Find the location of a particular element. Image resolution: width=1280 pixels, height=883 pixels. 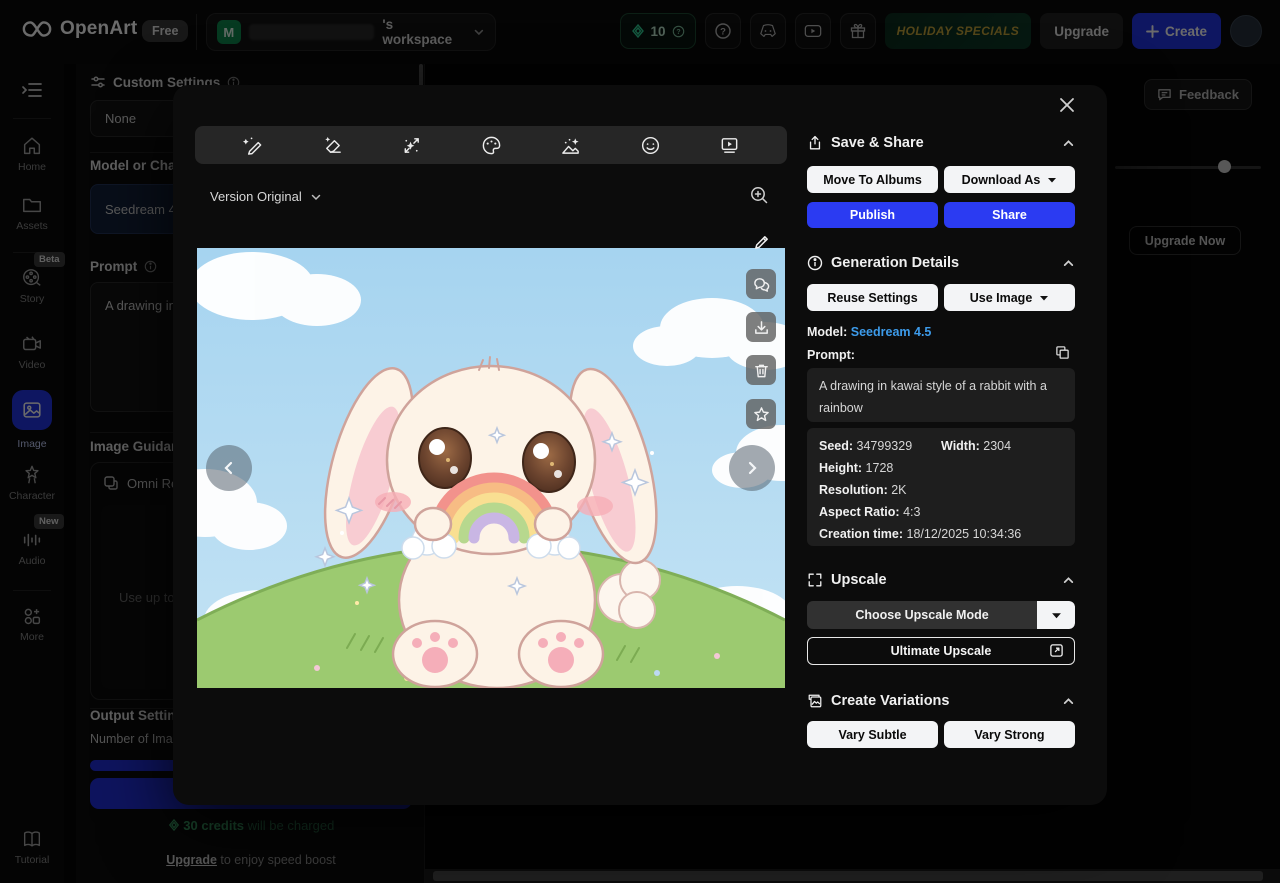

move-to-albums-button: Move To Albums is located at coordinates (872, 179).